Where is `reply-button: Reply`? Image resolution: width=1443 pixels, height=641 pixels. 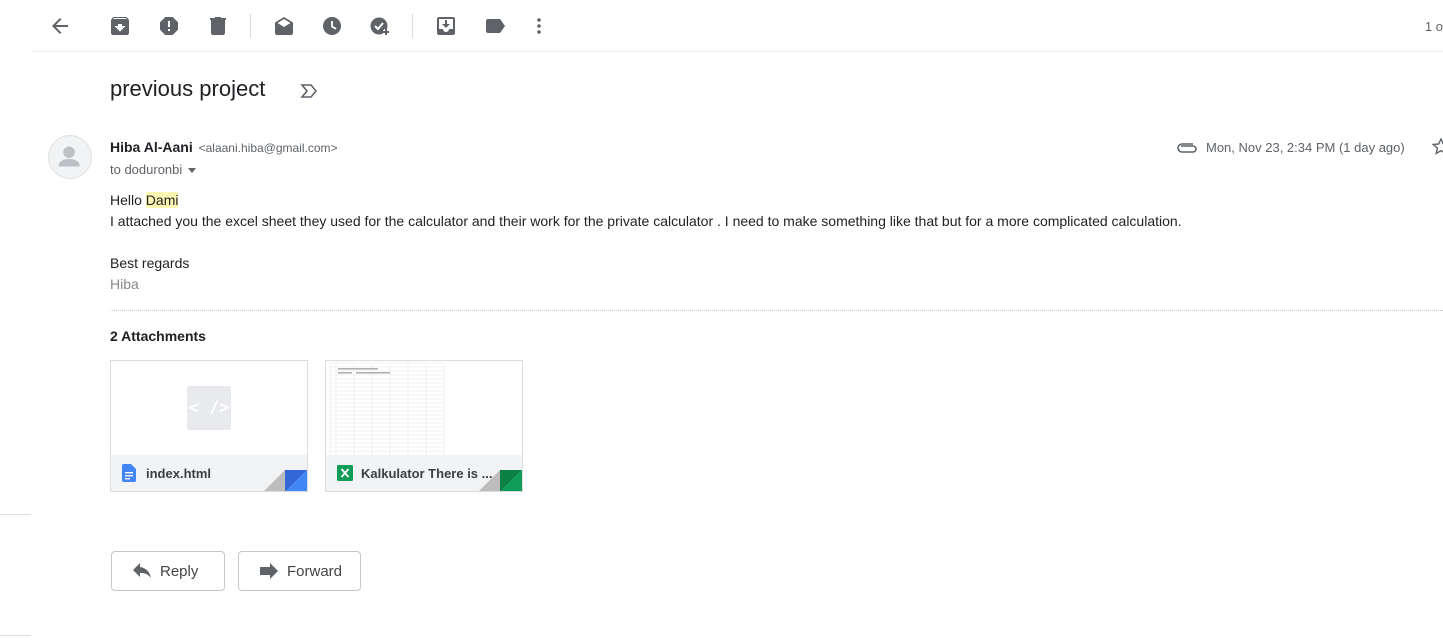
reply-button: Reply is located at coordinates (168, 571).